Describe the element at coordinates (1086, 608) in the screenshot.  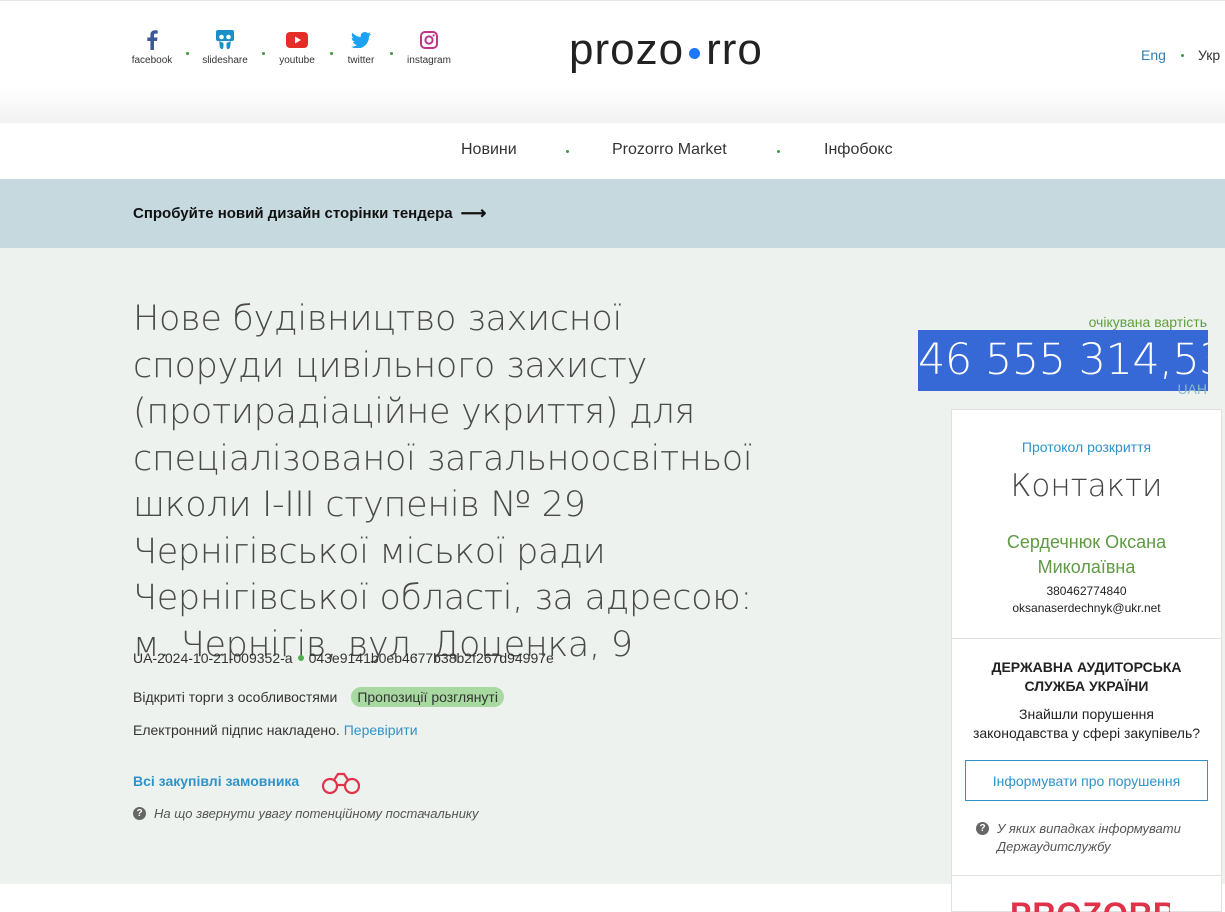
I see `contact-email: oksanaserdechnyk@ukr.net` at that location.